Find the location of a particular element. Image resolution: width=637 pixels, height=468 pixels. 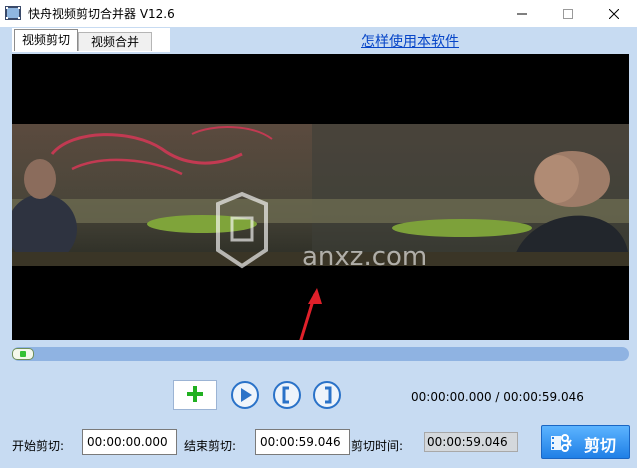

scissors-film-icon is located at coordinates (561, 443).